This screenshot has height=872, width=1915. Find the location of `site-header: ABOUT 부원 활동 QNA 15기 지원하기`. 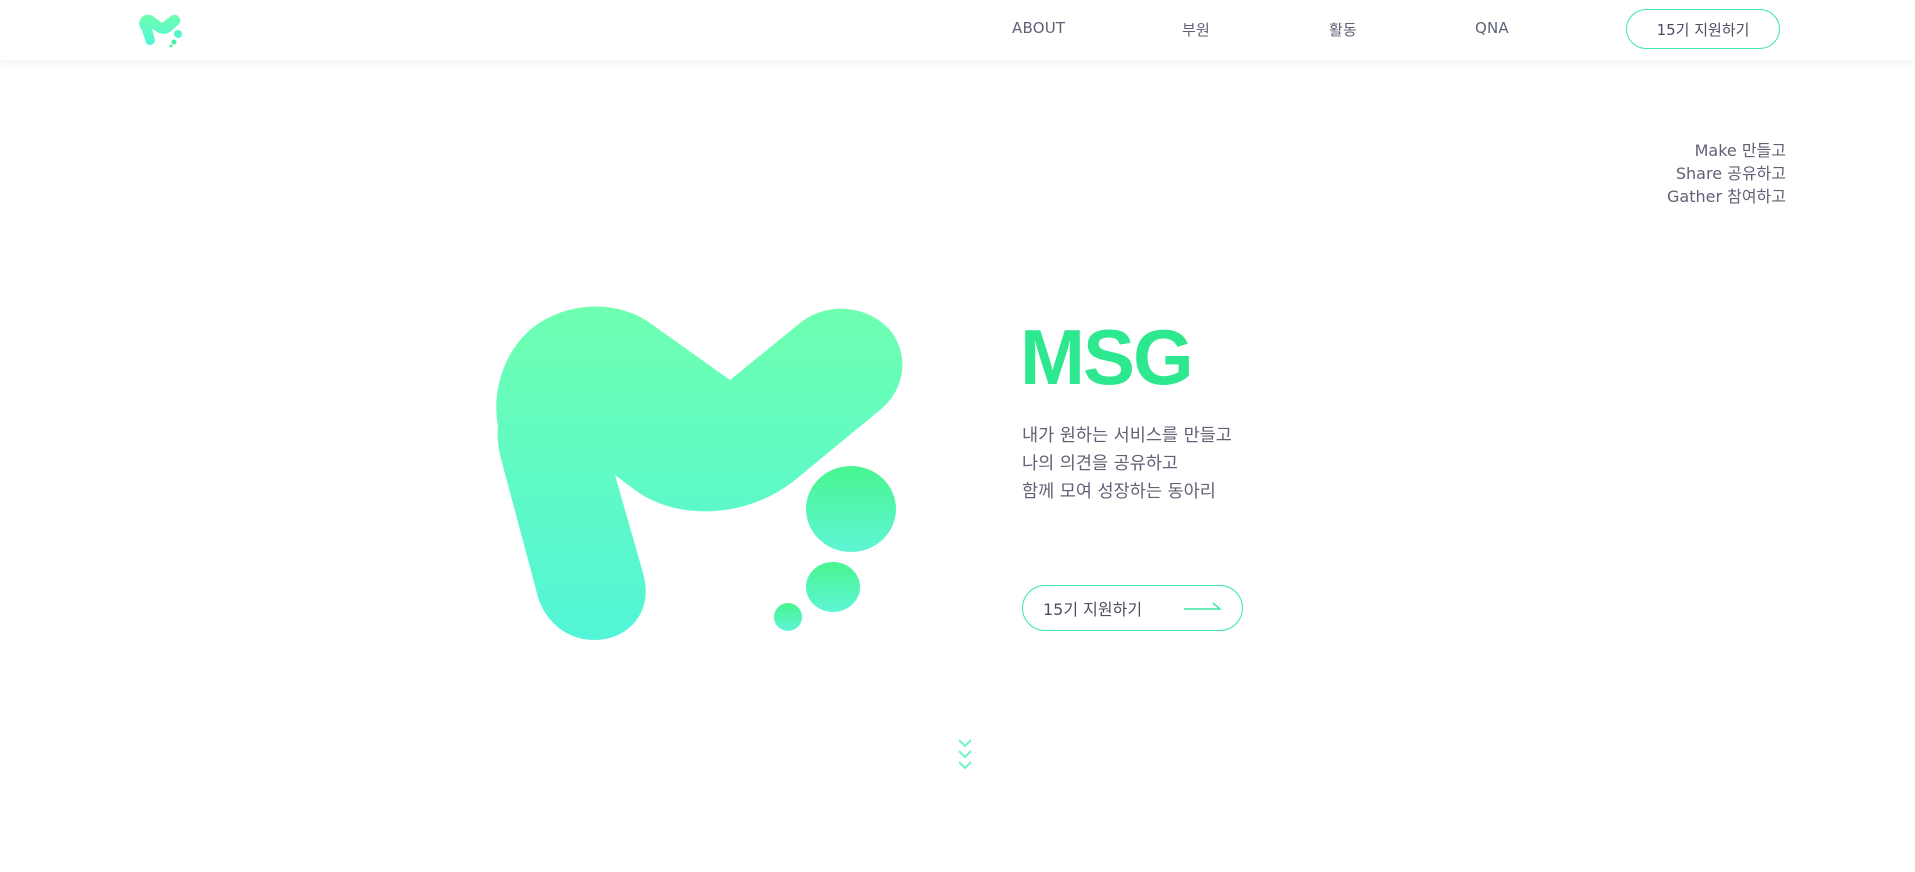

site-header: ABOUT 부원 활동 QNA 15기 지원하기 is located at coordinates (957, 30).